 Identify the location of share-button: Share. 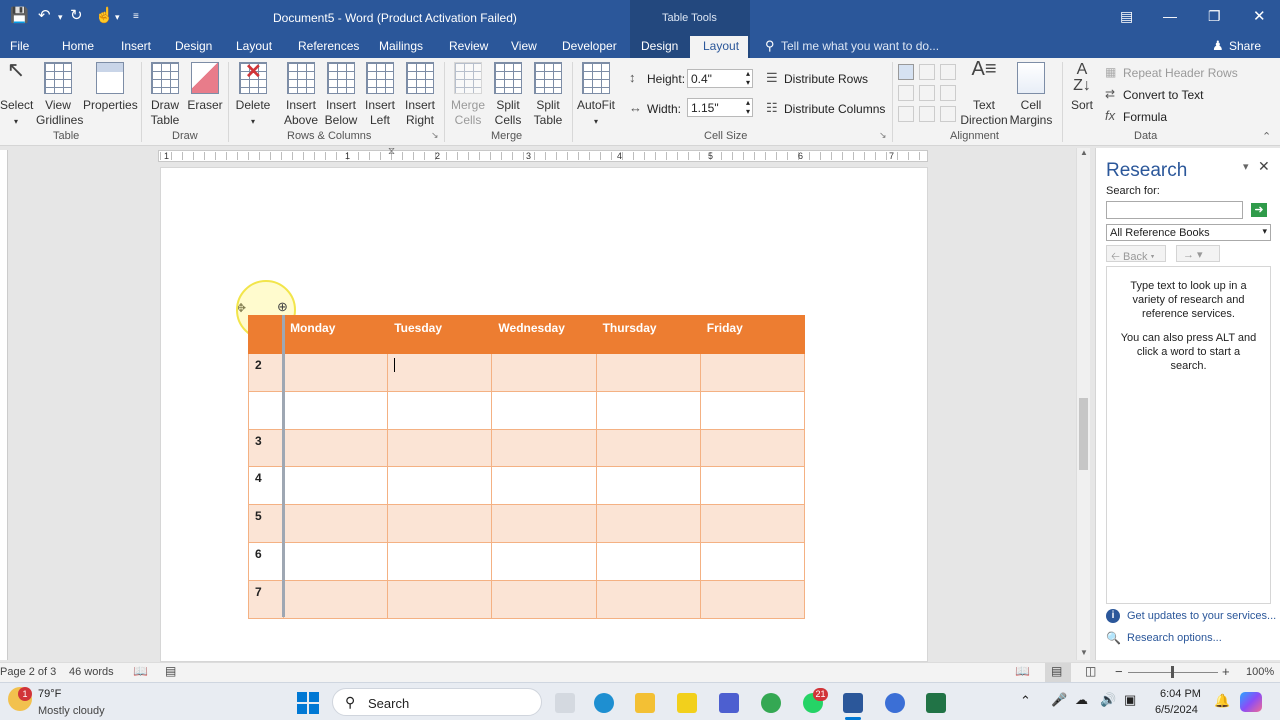
(1245, 46).